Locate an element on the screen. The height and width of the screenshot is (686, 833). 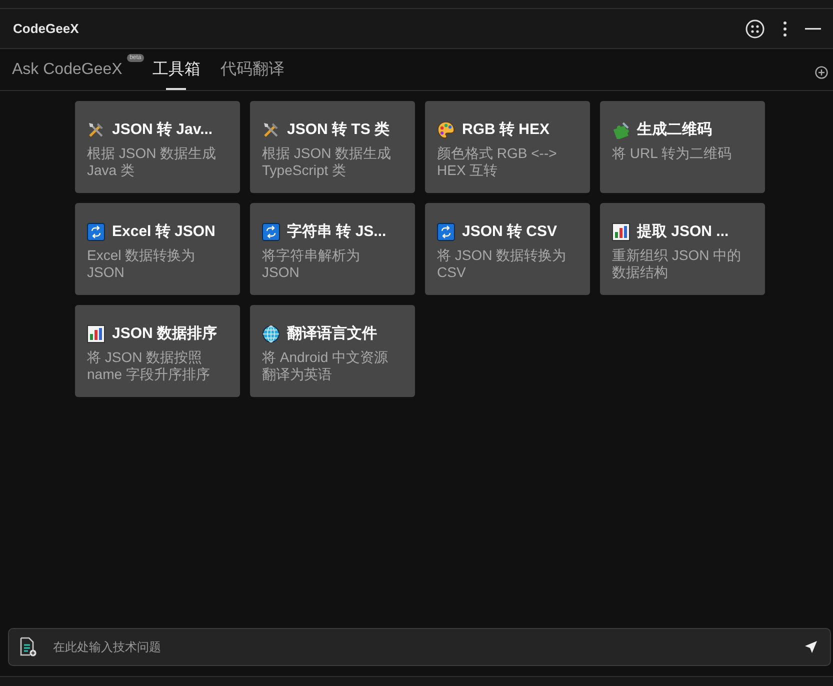
tool-card: 字符串 转 JS... 将字符串解析为 JSON is located at coordinates (332, 249).